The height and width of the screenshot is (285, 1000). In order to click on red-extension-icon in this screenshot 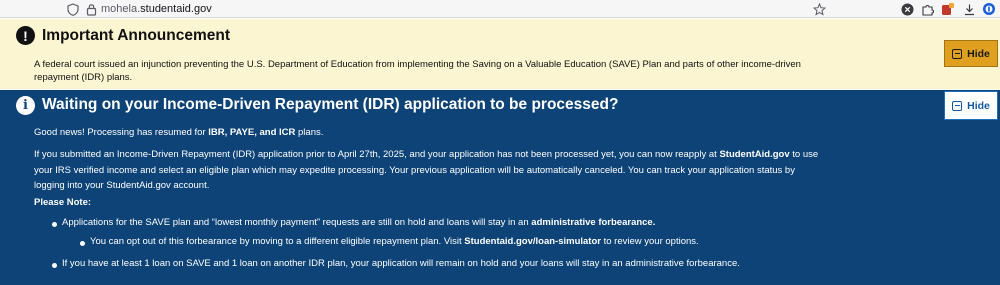, I will do `click(948, 9)`.